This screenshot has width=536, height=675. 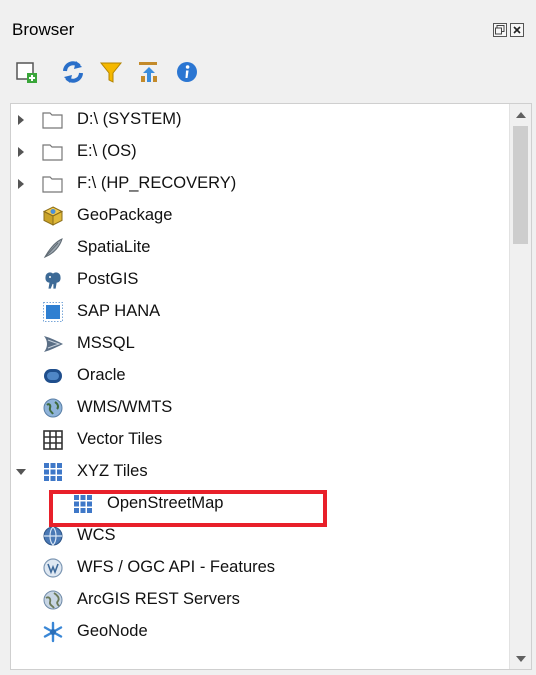 What do you see at coordinates (106, 343) in the screenshot?
I see `tree-item-label: MSSQL` at bounding box center [106, 343].